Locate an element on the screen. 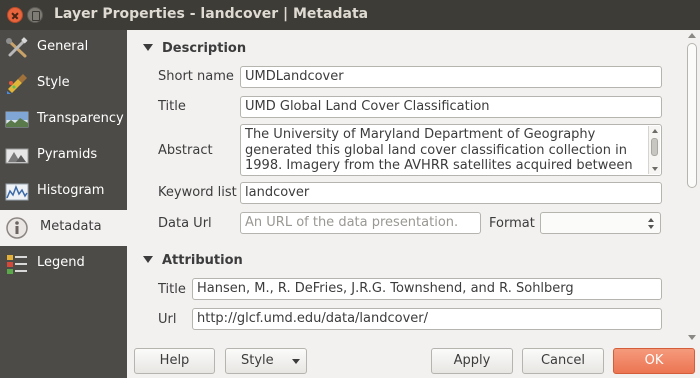 This screenshot has width=700, height=378. help-button: Help is located at coordinates (174, 361).